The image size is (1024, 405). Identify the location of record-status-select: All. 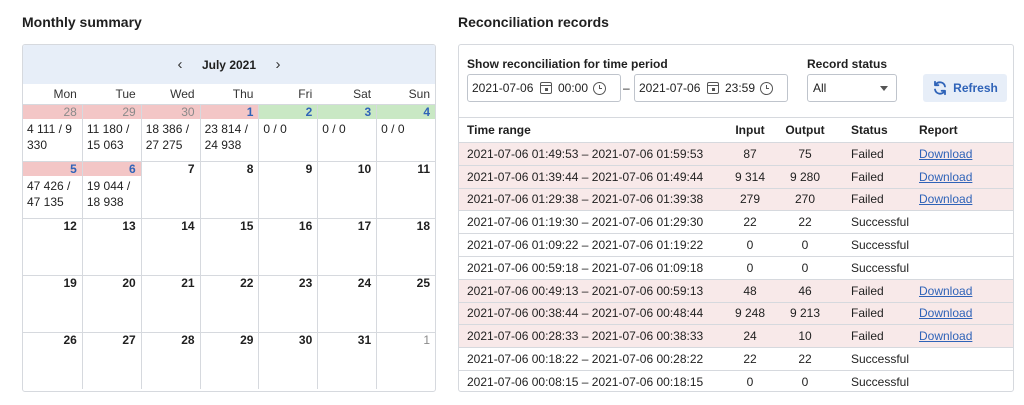
(852, 88).